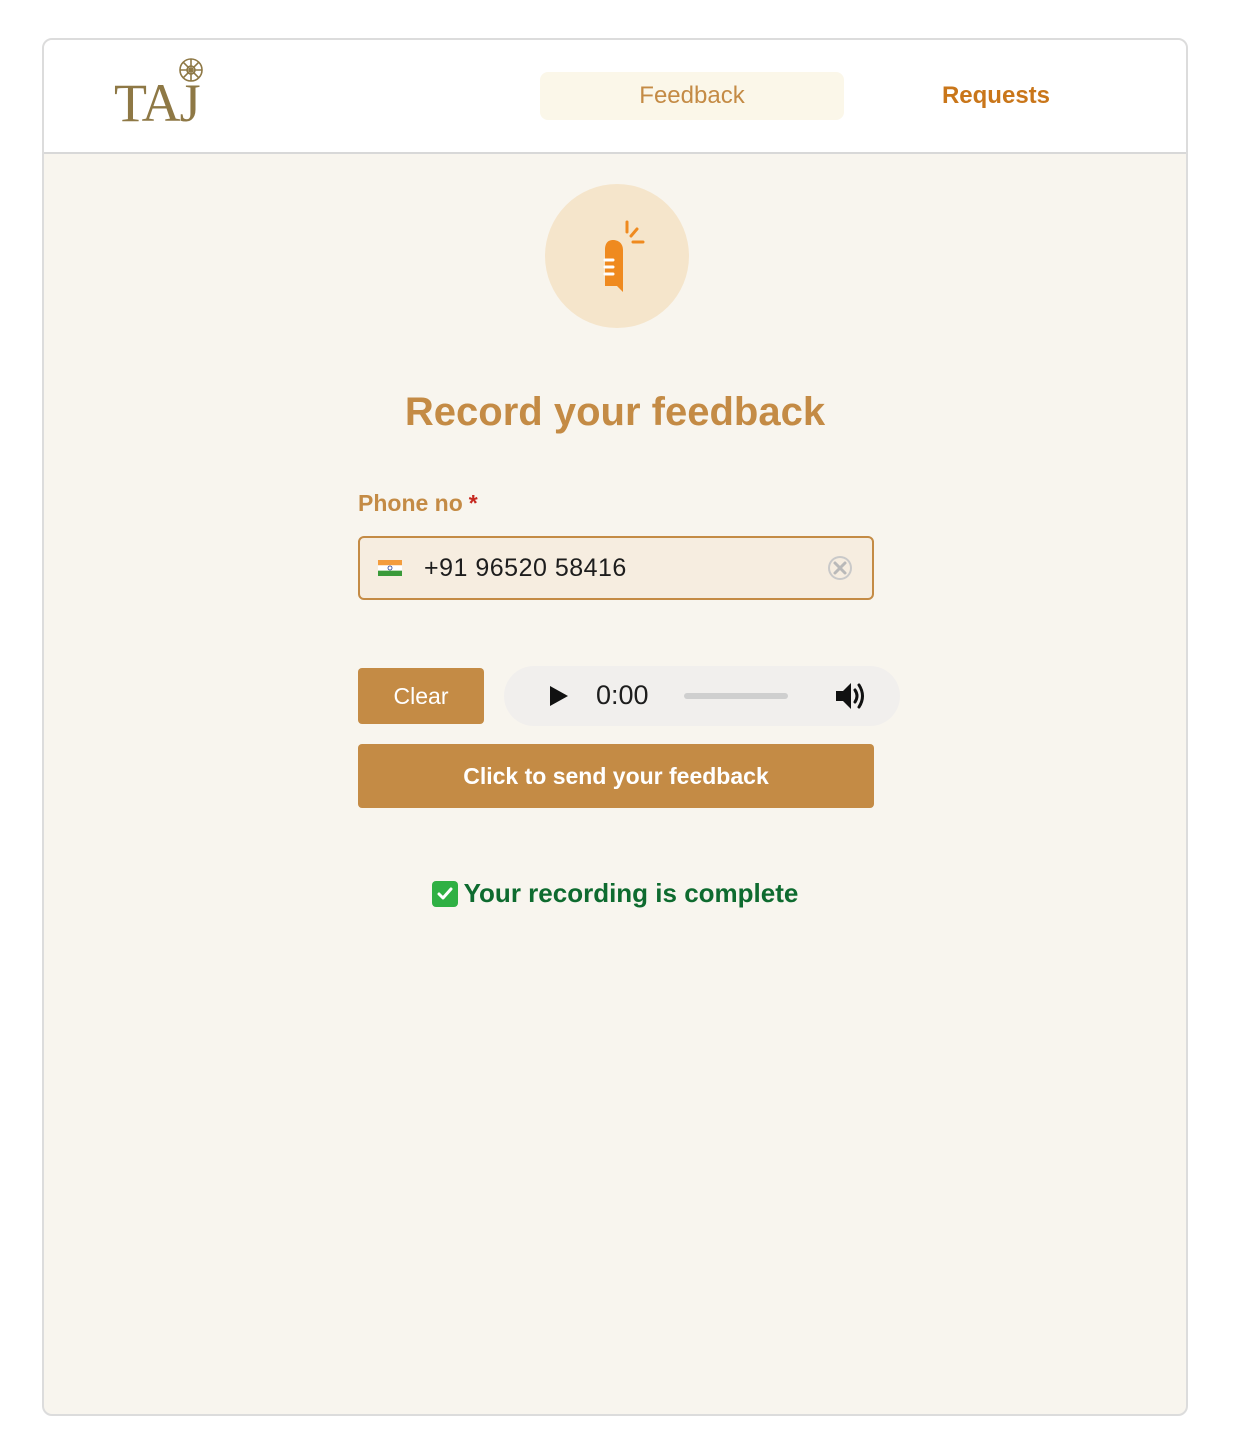 The image size is (1236, 1452). I want to click on audio-player: 0:00, so click(702, 696).